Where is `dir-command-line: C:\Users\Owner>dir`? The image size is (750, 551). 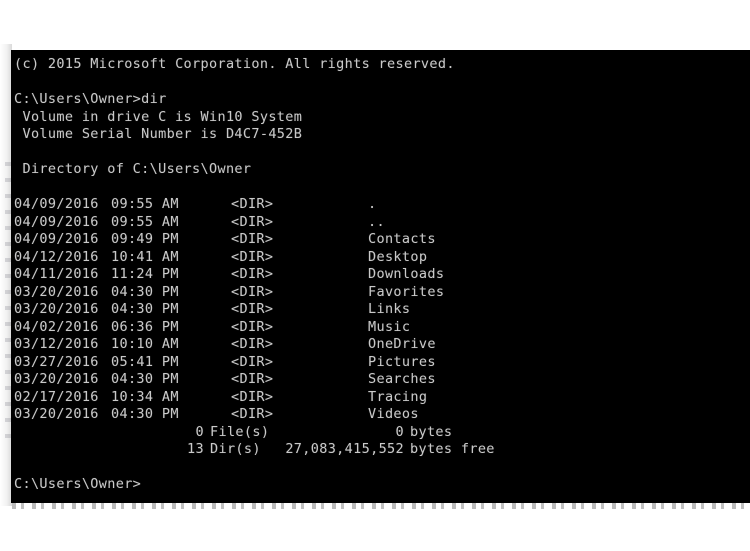
dir-command-line: C:\Users\Owner>dir is located at coordinates (90, 99).